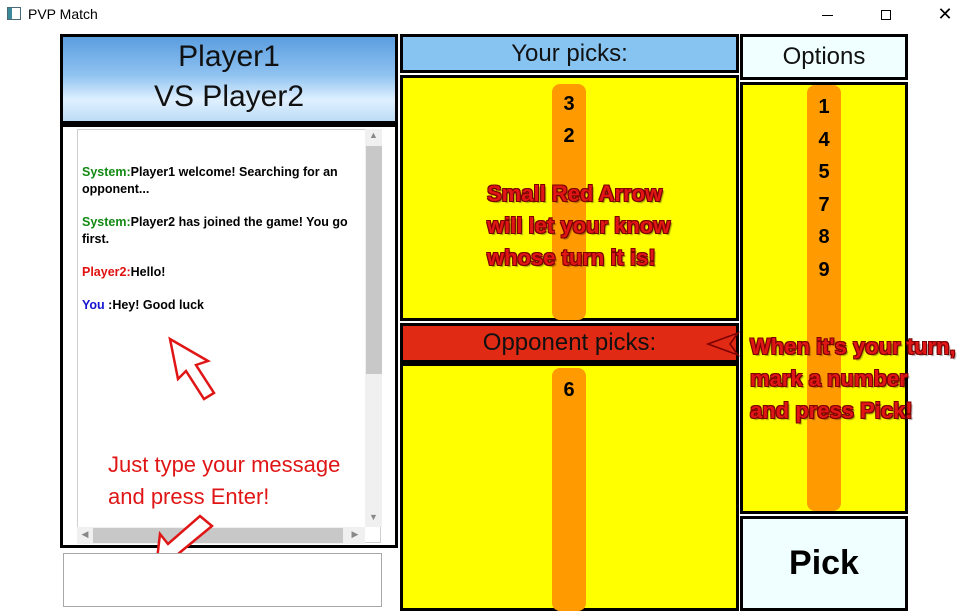  I want to click on minimize-icon, so click(827, 15).